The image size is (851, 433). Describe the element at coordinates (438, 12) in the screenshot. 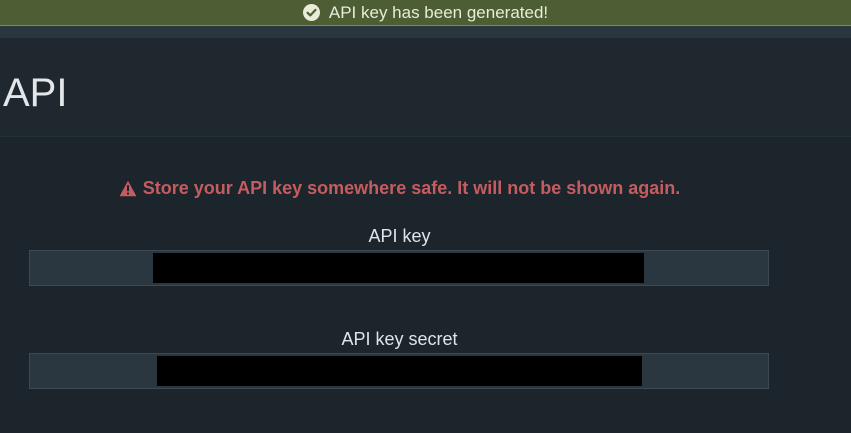

I see `notification-message: API key has been generated!` at that location.